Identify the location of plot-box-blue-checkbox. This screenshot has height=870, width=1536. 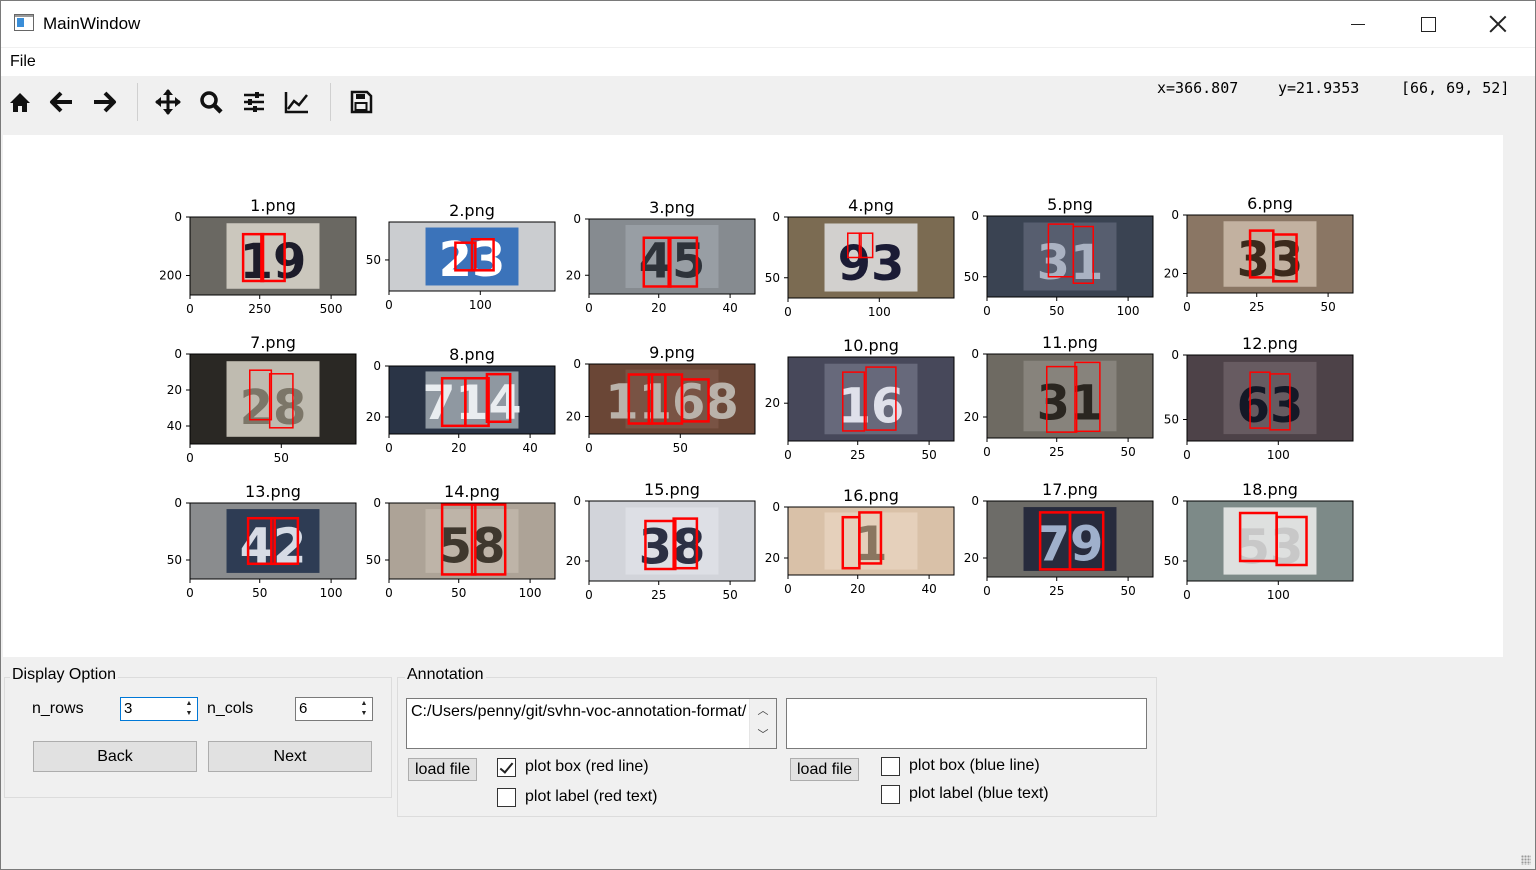
(890, 766).